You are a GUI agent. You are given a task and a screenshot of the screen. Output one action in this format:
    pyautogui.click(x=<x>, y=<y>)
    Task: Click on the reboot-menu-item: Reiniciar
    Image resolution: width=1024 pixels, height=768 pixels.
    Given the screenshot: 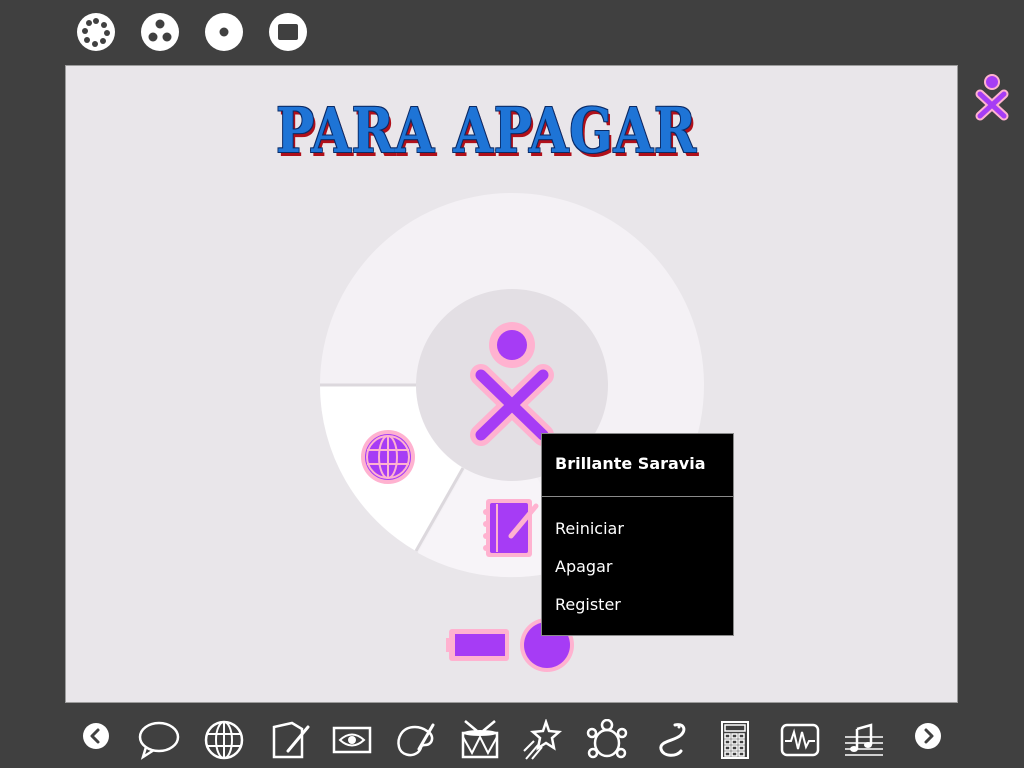 What is the action you would take?
    pyautogui.click(x=637, y=529)
    